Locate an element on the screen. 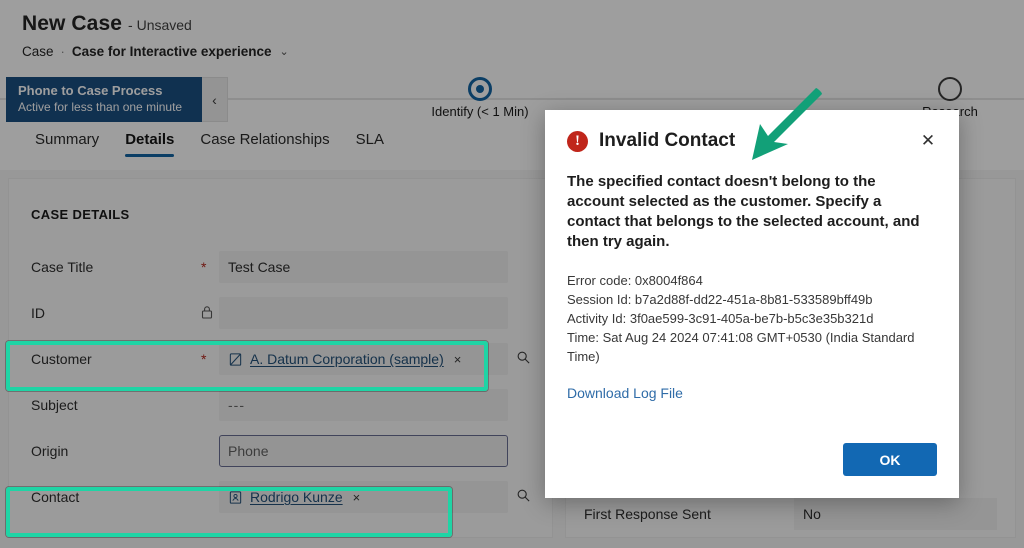 The image size is (1024, 548). clear-contact-icon: × is located at coordinates (357, 497).